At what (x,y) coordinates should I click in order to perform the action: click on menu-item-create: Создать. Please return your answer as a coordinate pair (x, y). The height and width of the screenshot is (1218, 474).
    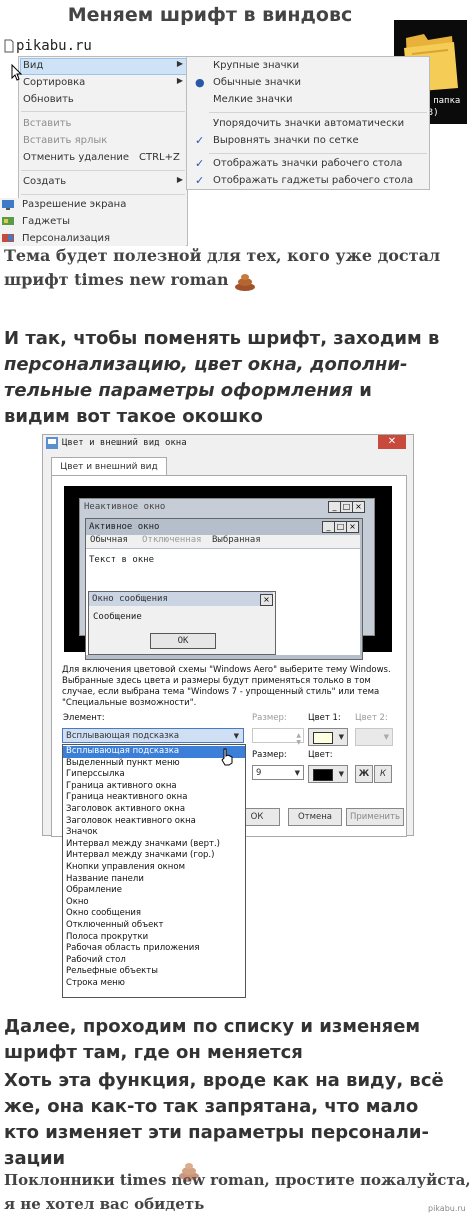
    Looking at the image, I should click on (44, 182).